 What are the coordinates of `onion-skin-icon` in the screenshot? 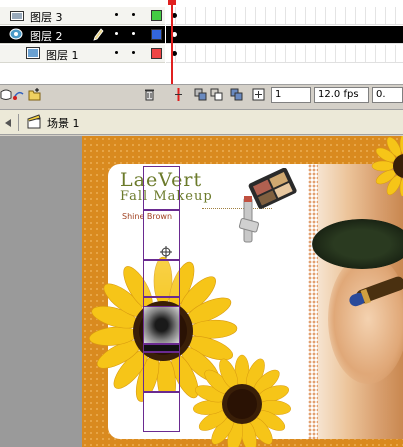 It's located at (200, 94).